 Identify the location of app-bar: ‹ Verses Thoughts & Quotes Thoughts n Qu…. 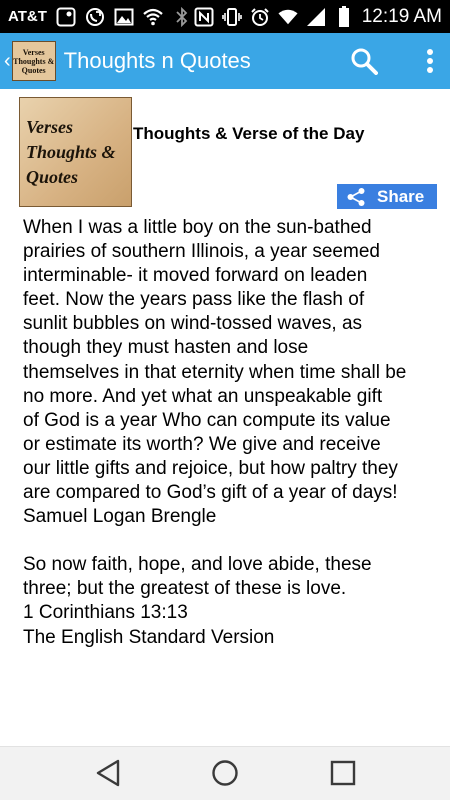
(225, 61).